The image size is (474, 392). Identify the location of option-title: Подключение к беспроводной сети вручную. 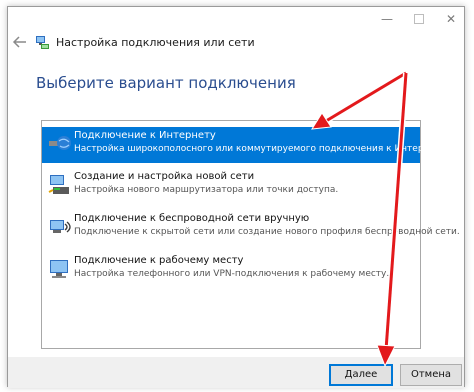
(192, 218).